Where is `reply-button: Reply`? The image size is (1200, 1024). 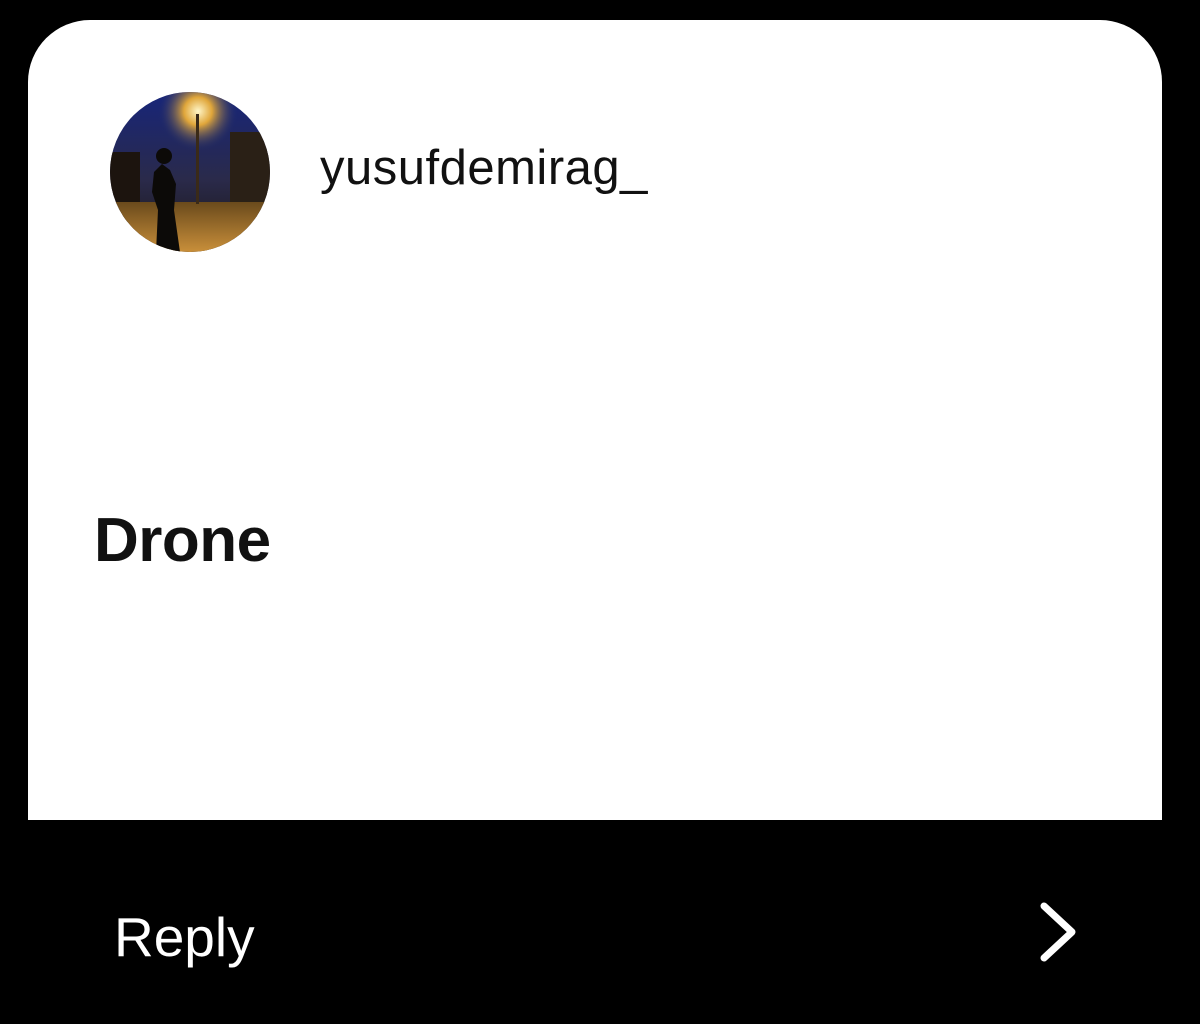
reply-button: Reply is located at coordinates (184, 937).